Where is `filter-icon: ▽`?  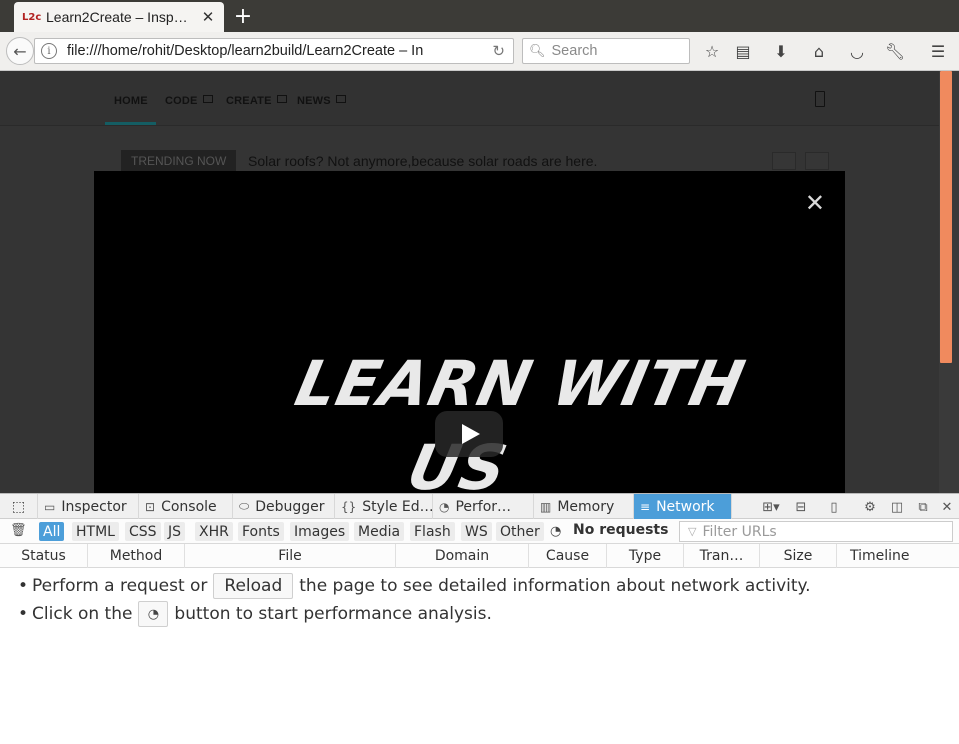
filter-icon: ▽ is located at coordinates (692, 531).